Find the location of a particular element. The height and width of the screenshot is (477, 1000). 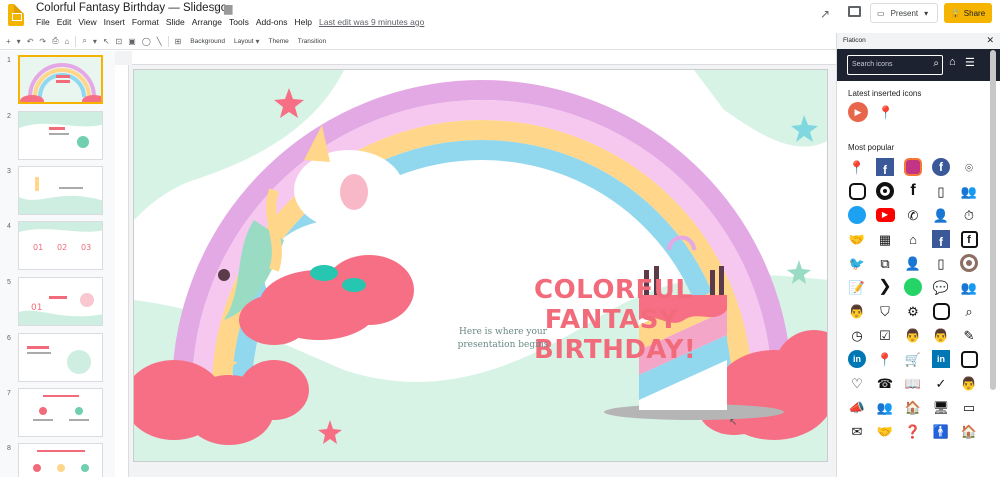

star-icon: ☆ is located at coordinates (215, 8).